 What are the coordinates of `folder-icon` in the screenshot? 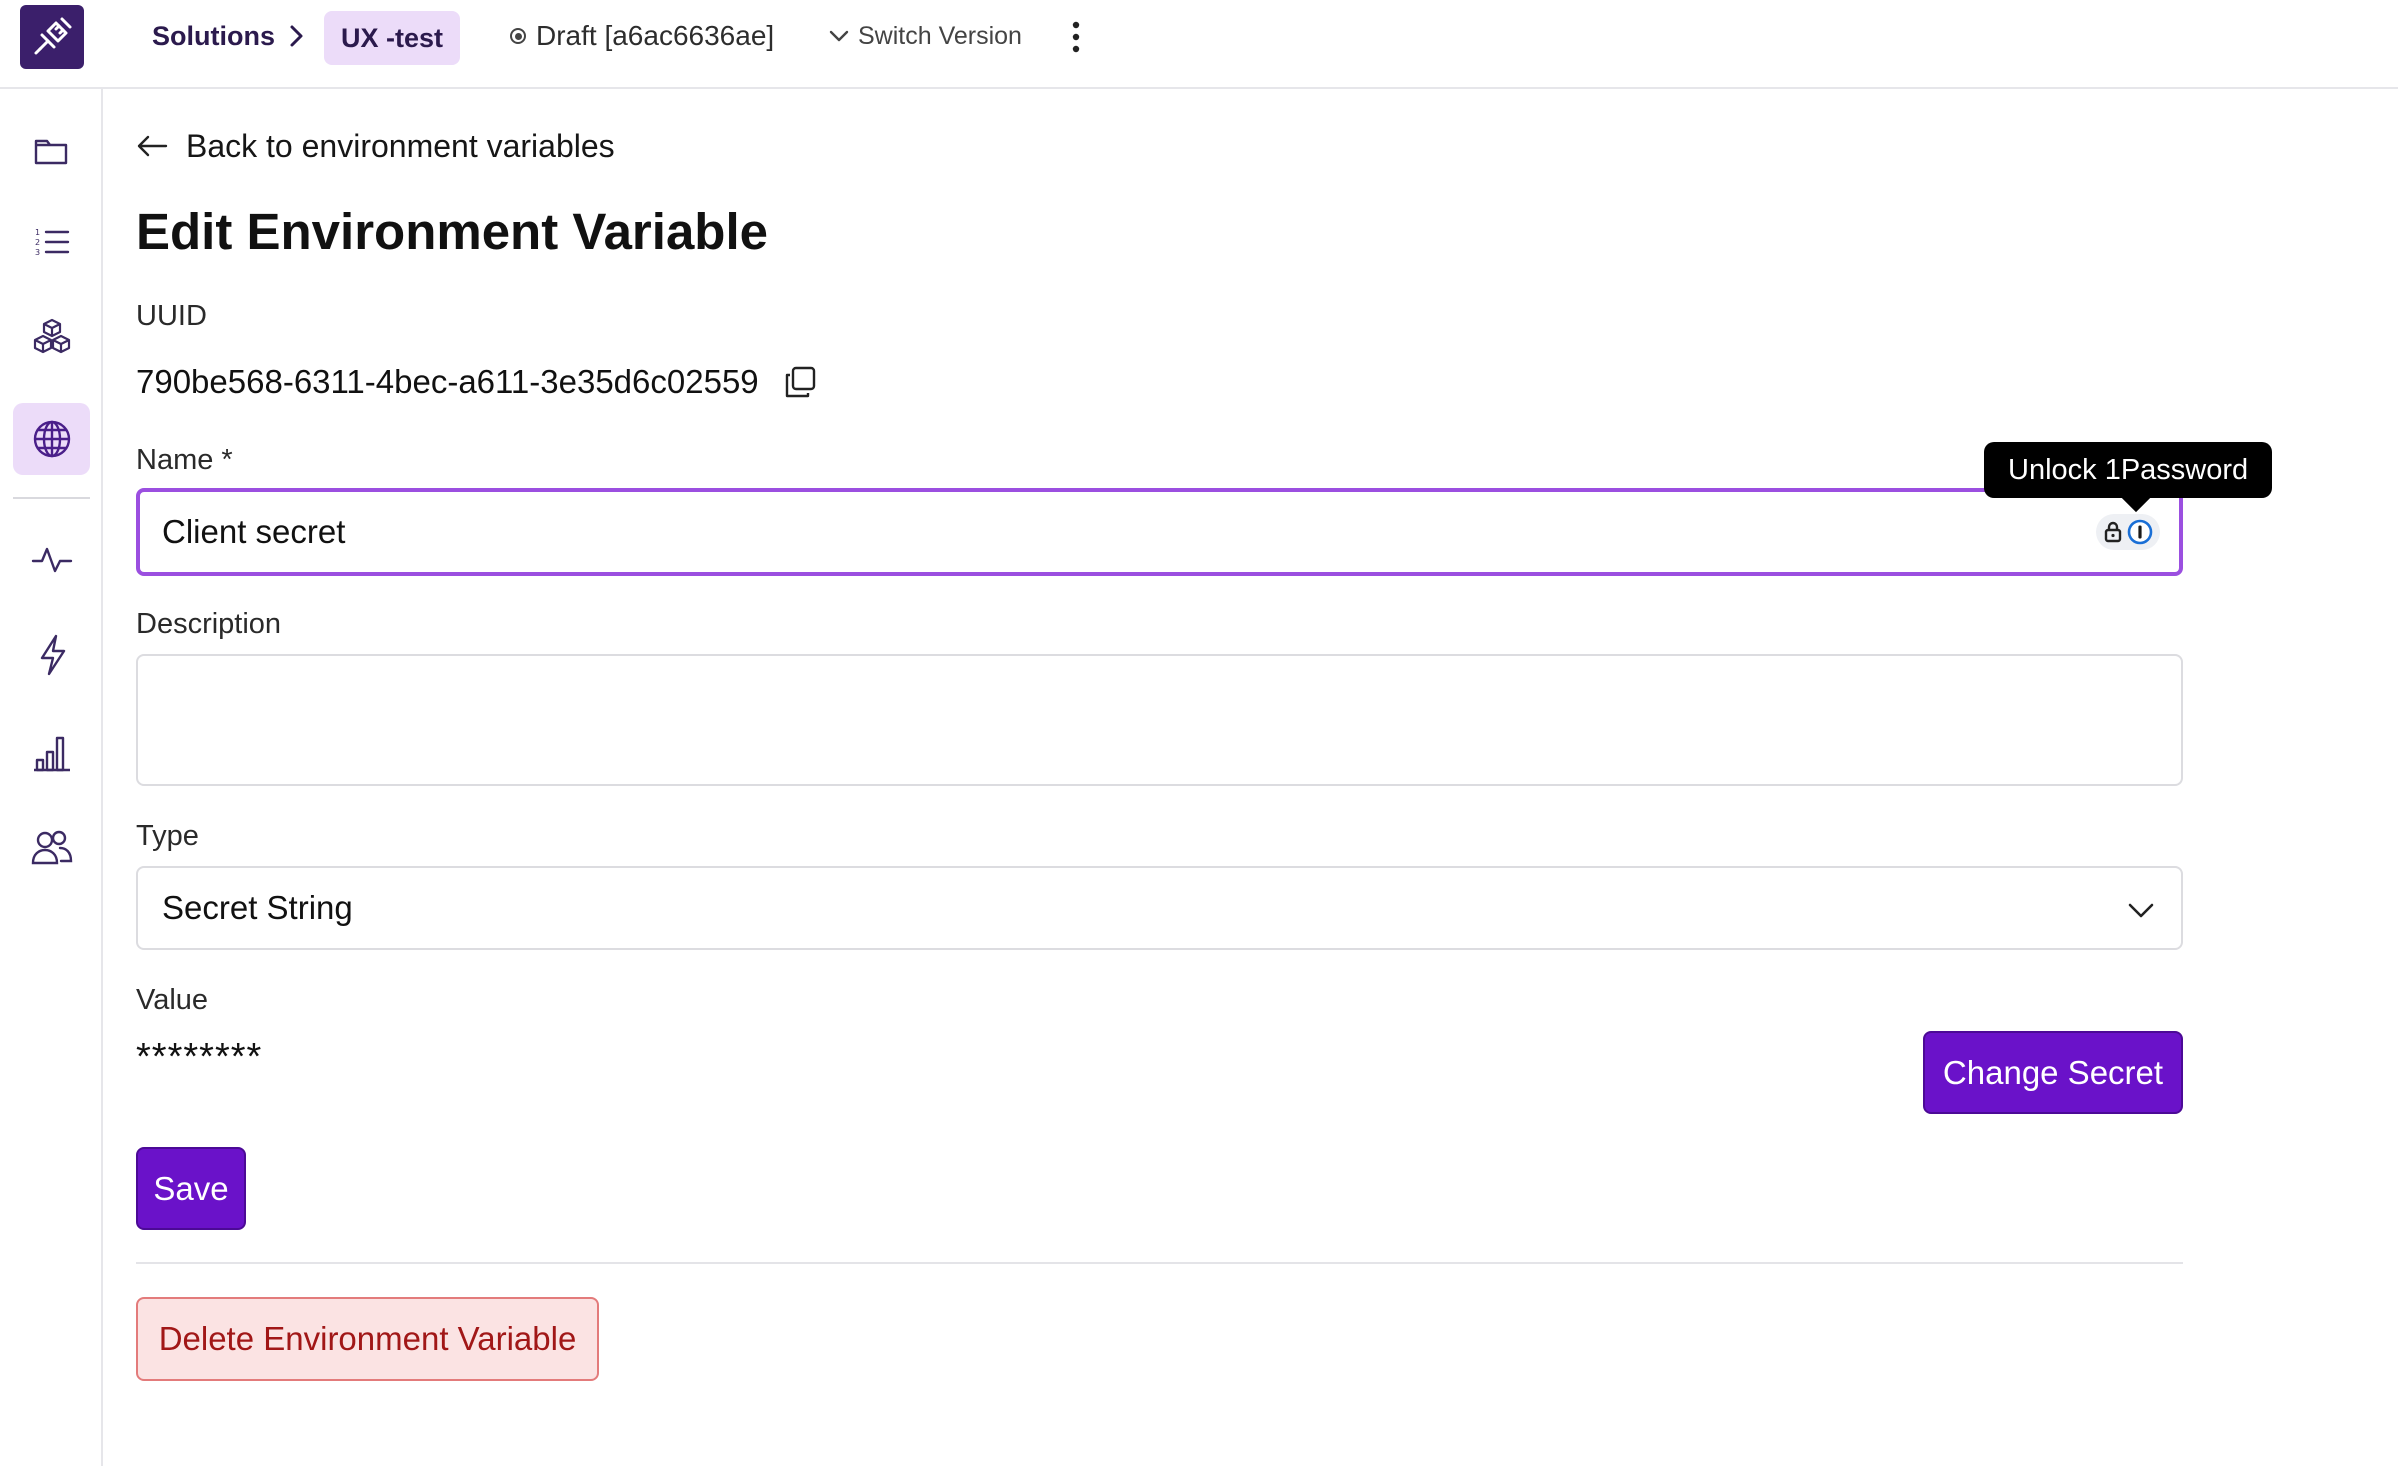 It's located at (50, 152).